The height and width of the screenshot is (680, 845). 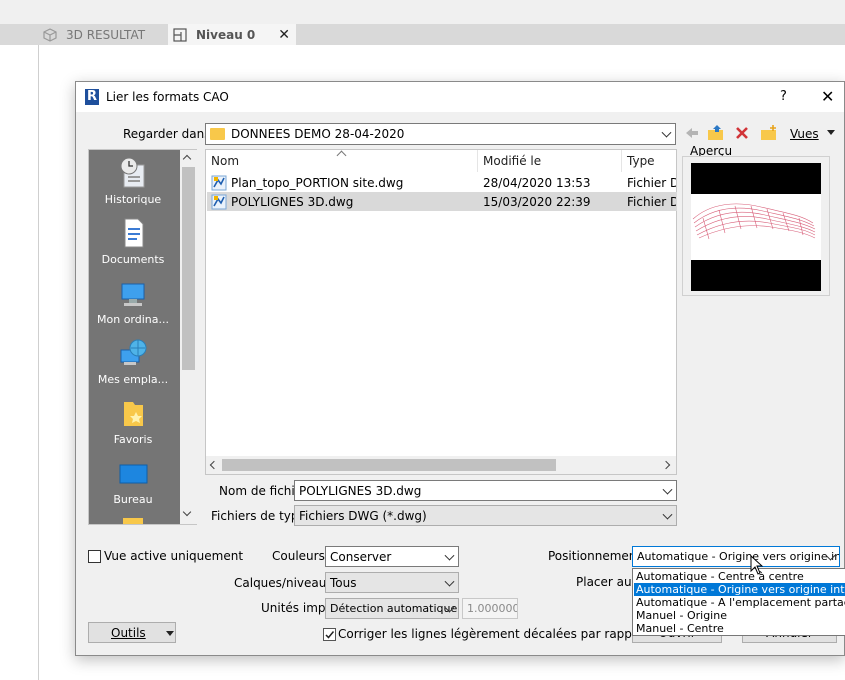 I want to click on view-border, so click(x=38, y=362).